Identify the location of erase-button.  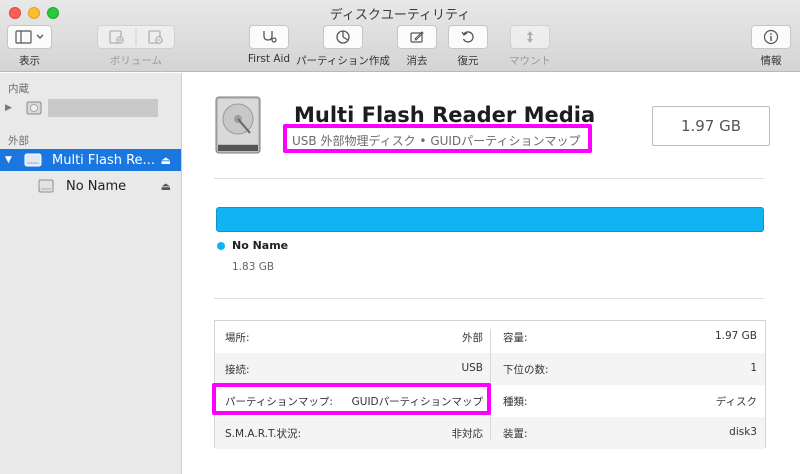
(417, 37).